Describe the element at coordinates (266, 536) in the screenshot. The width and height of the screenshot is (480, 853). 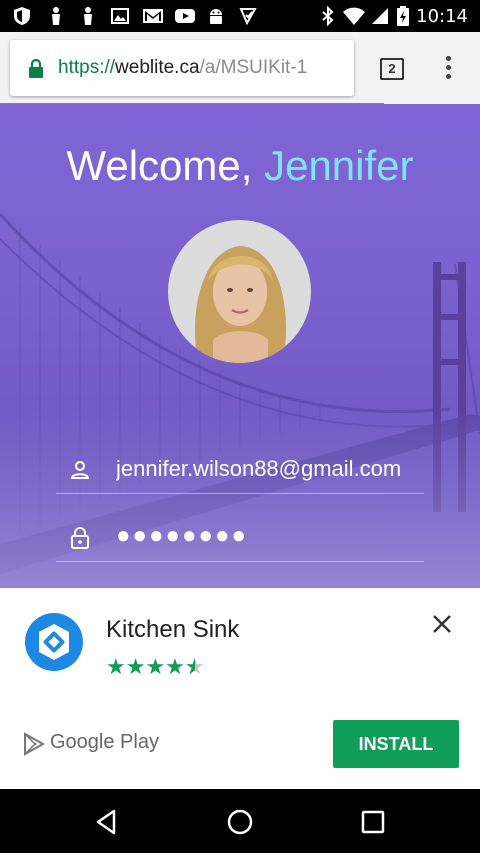
I see `password-input: ●●●●●●●●` at that location.